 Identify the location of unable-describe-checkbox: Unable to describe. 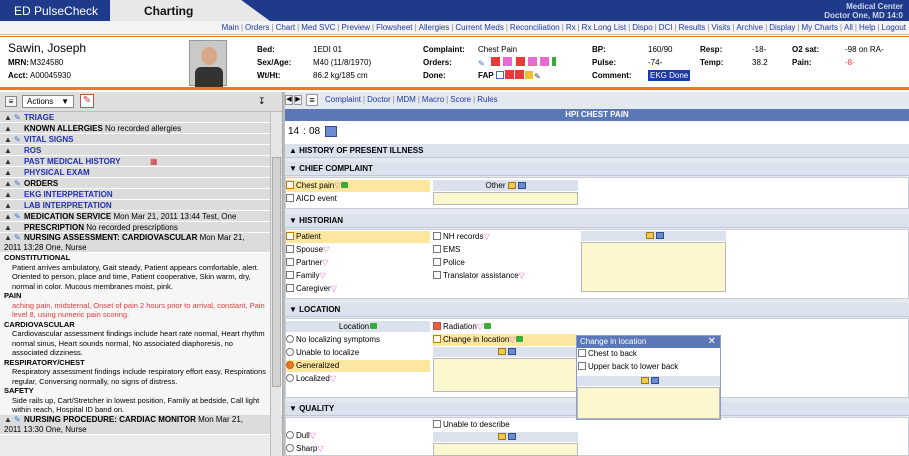
(505, 425).